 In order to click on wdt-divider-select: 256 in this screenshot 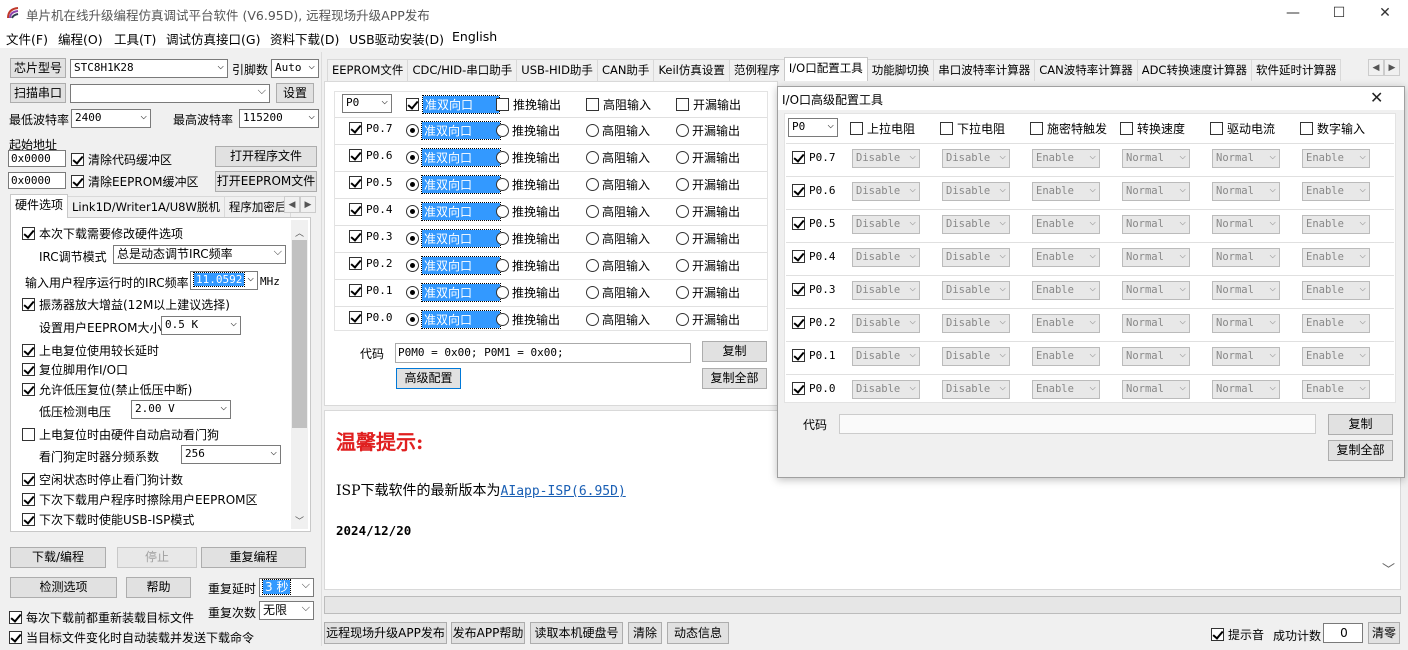, I will do `click(231, 454)`.